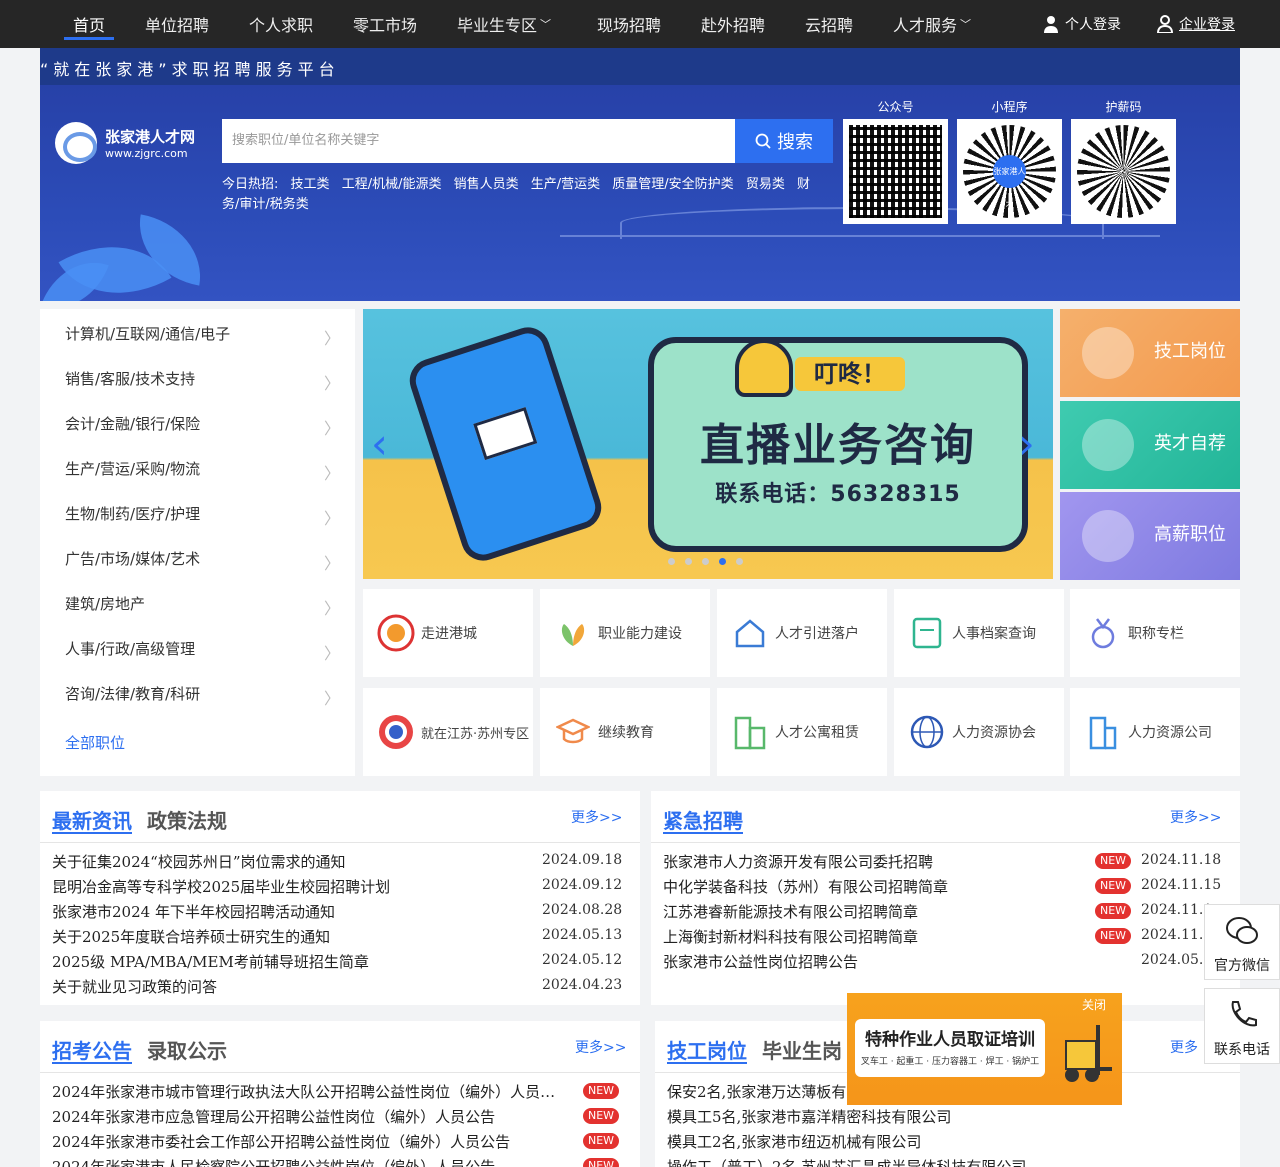 The image size is (1280, 1167). I want to click on urgent-item: 上海衡封新材料科技有限公司招聘简章, so click(873, 936).